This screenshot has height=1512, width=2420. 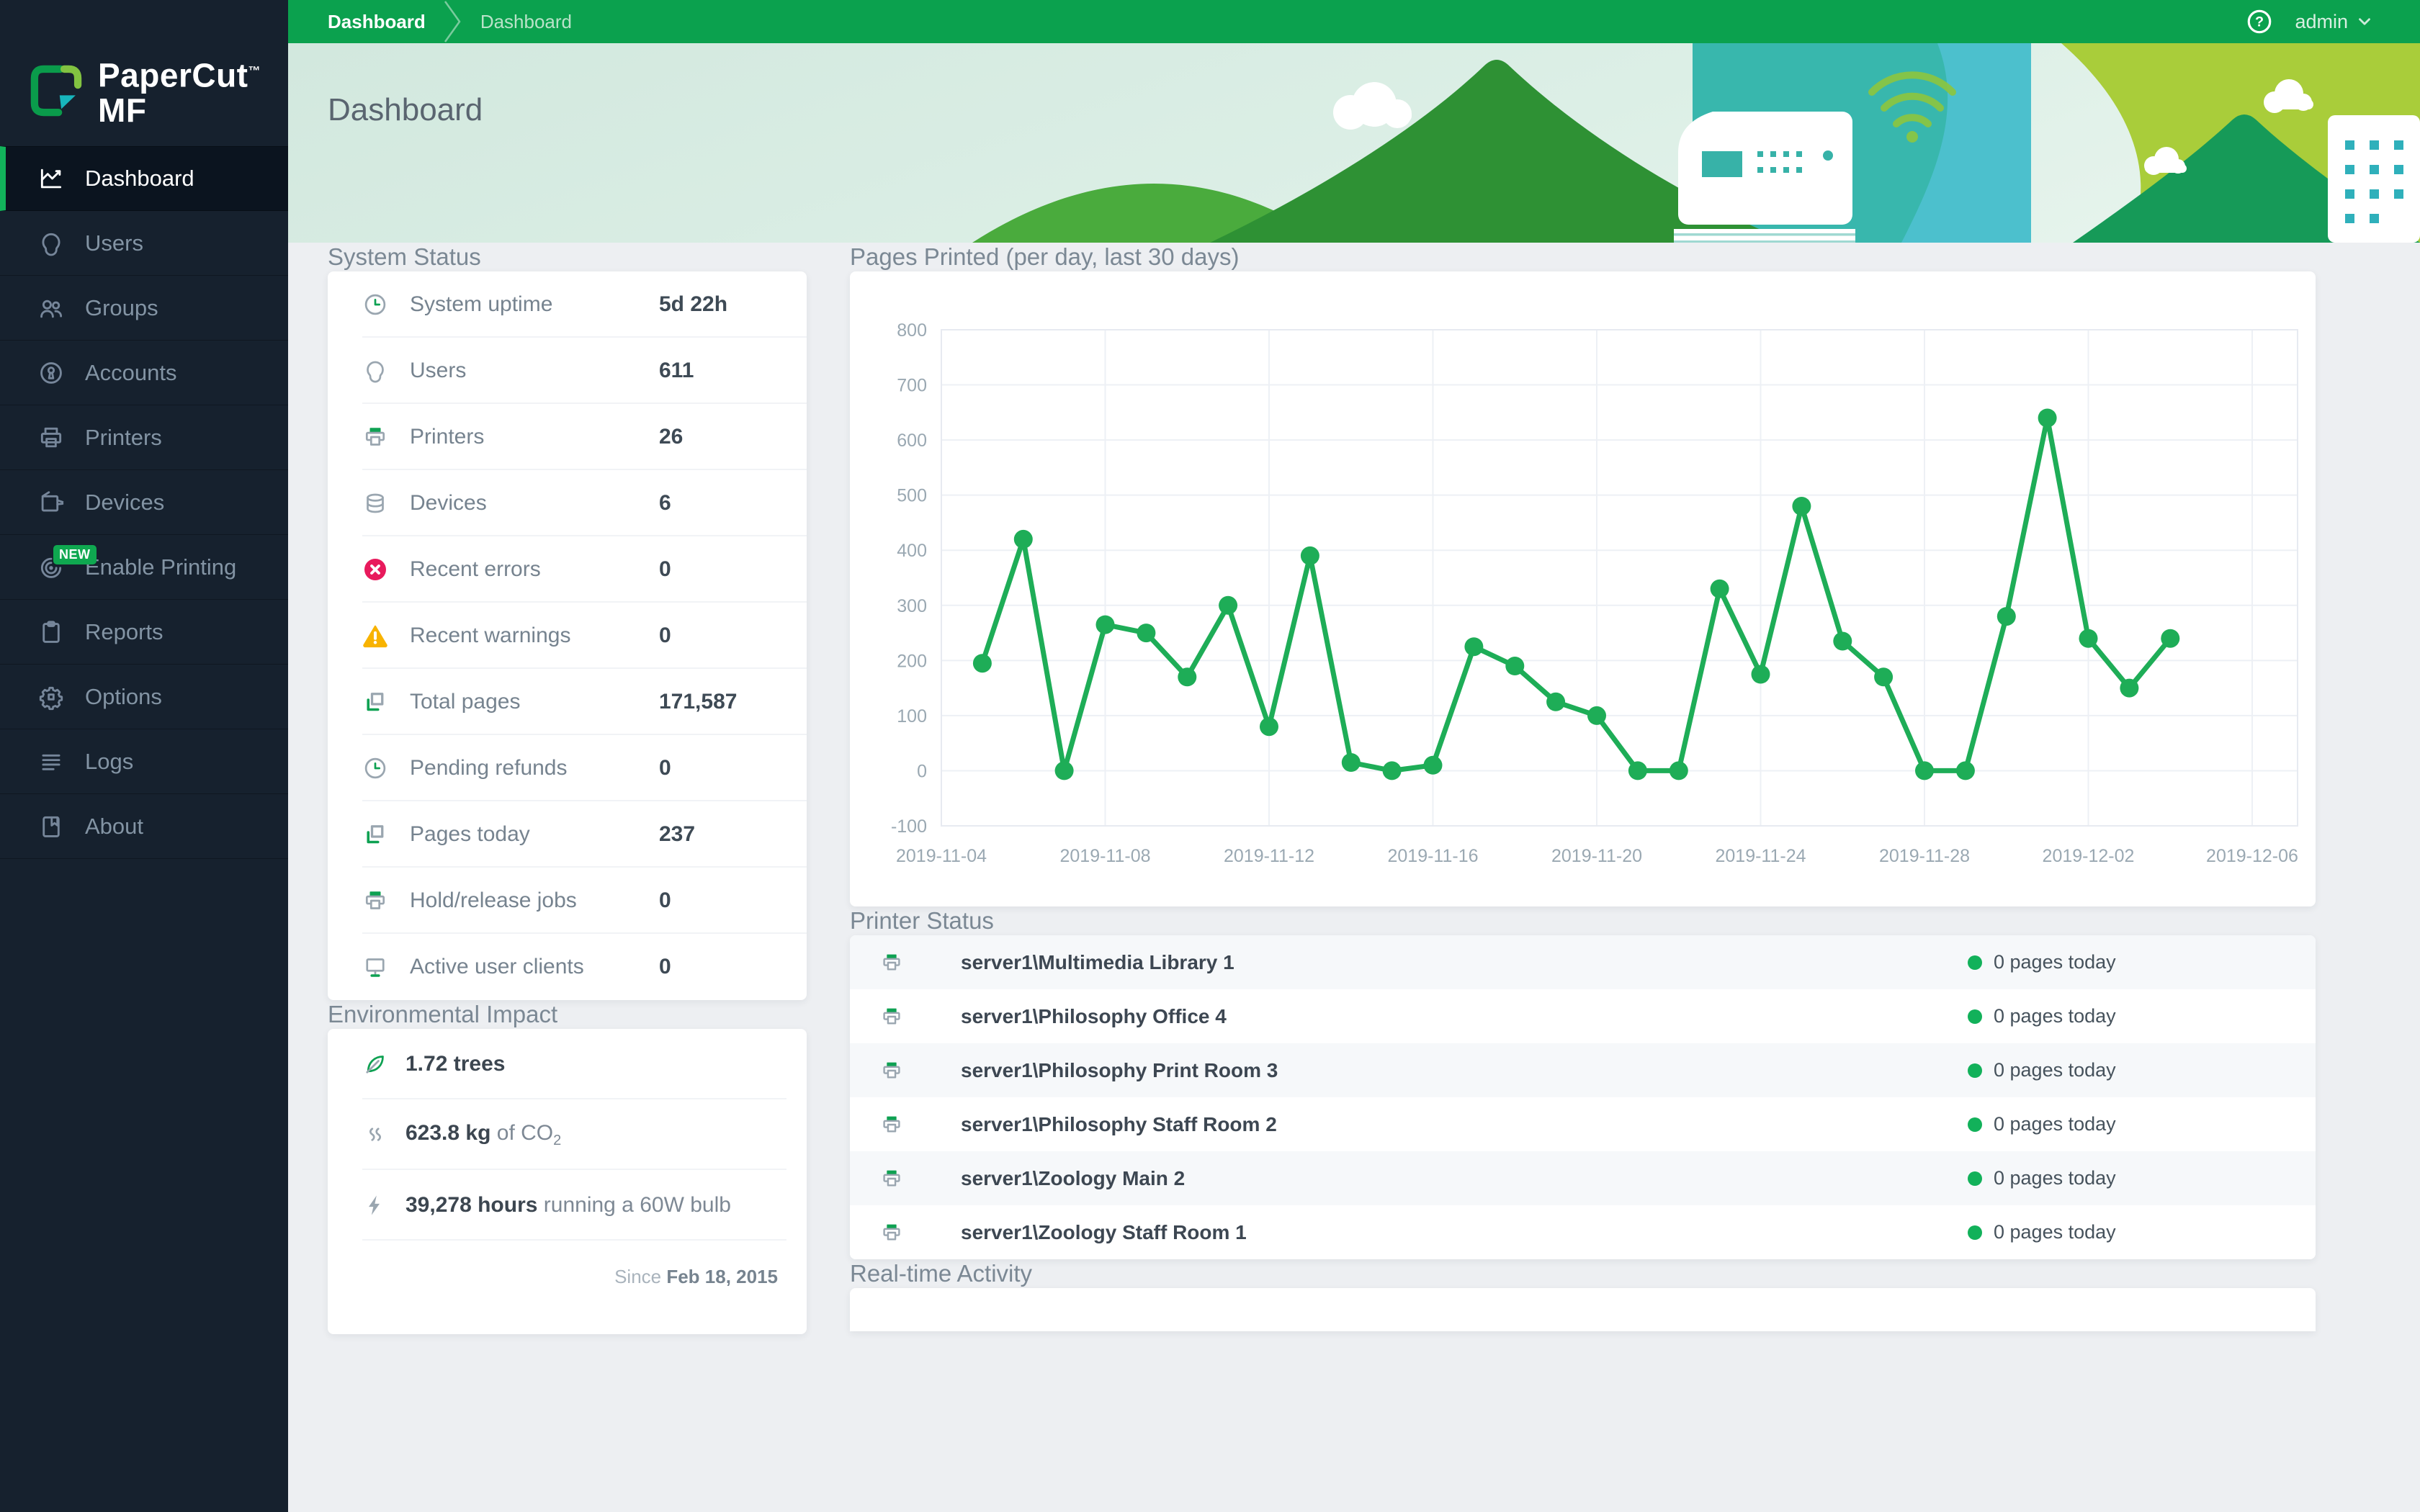 I want to click on since-label: Since, so click(x=640, y=1276).